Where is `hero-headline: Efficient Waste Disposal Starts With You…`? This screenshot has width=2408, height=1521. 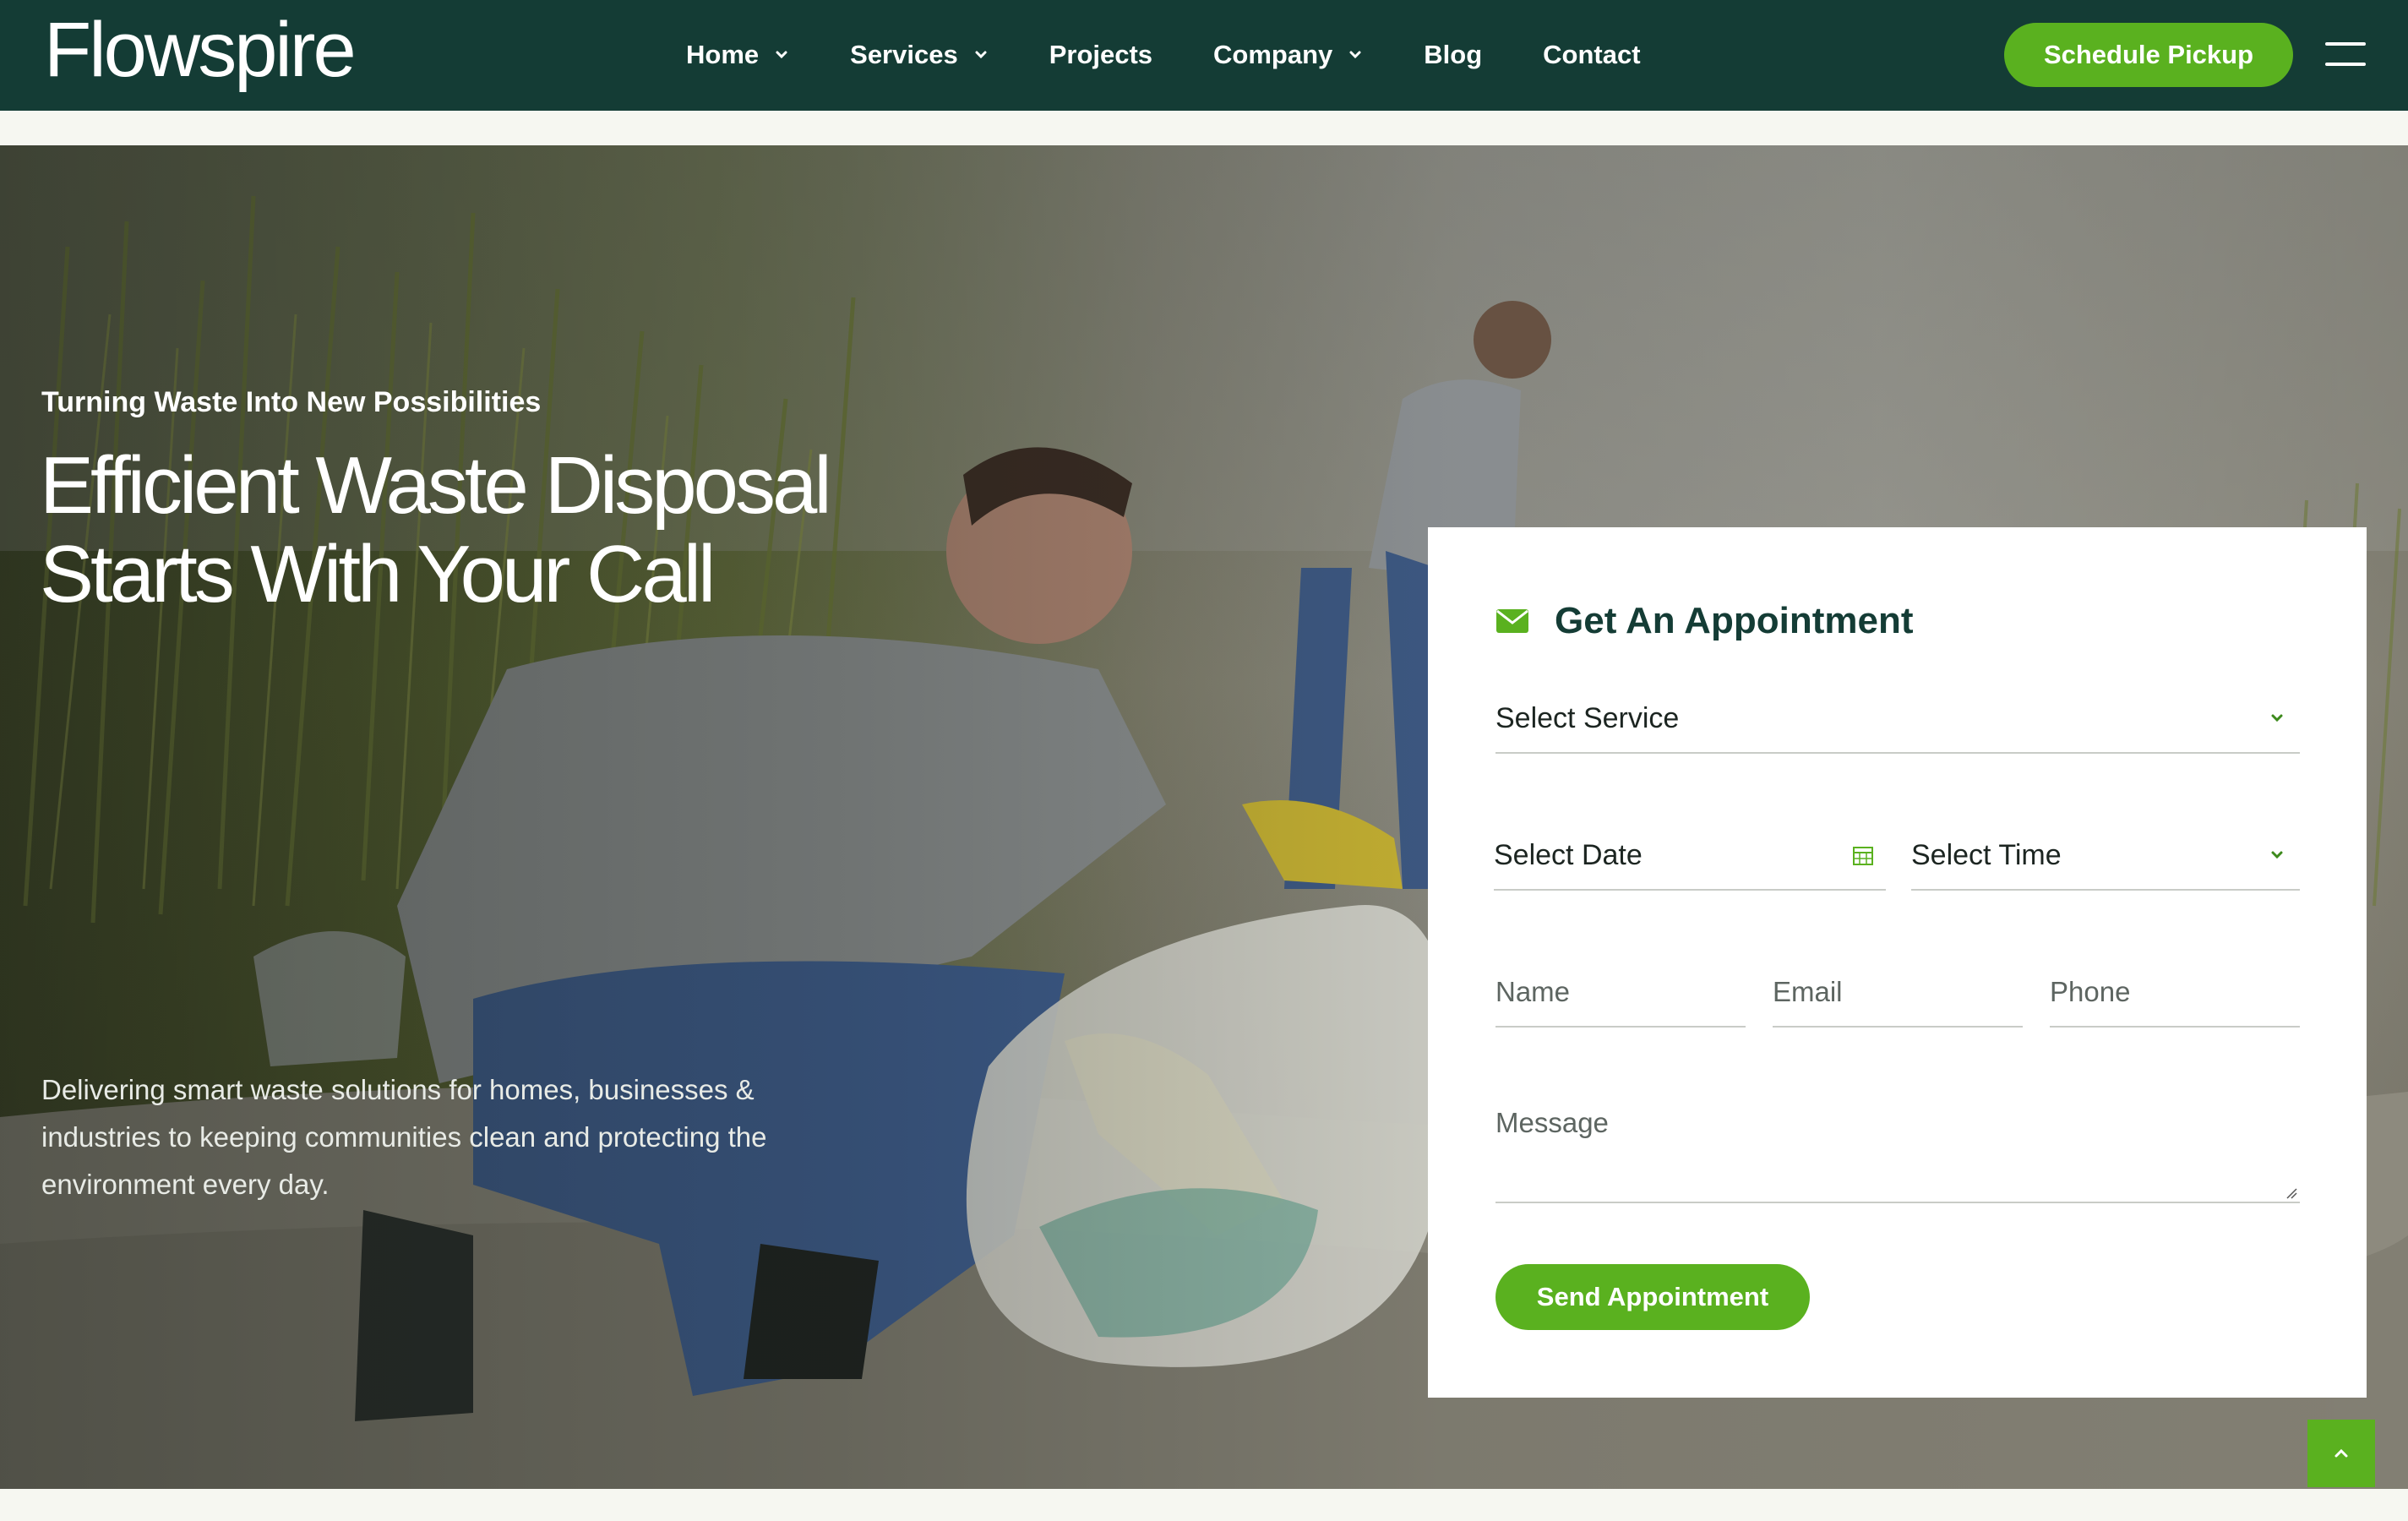 hero-headline: Efficient Waste Disposal Starts With You… is located at coordinates (483, 530).